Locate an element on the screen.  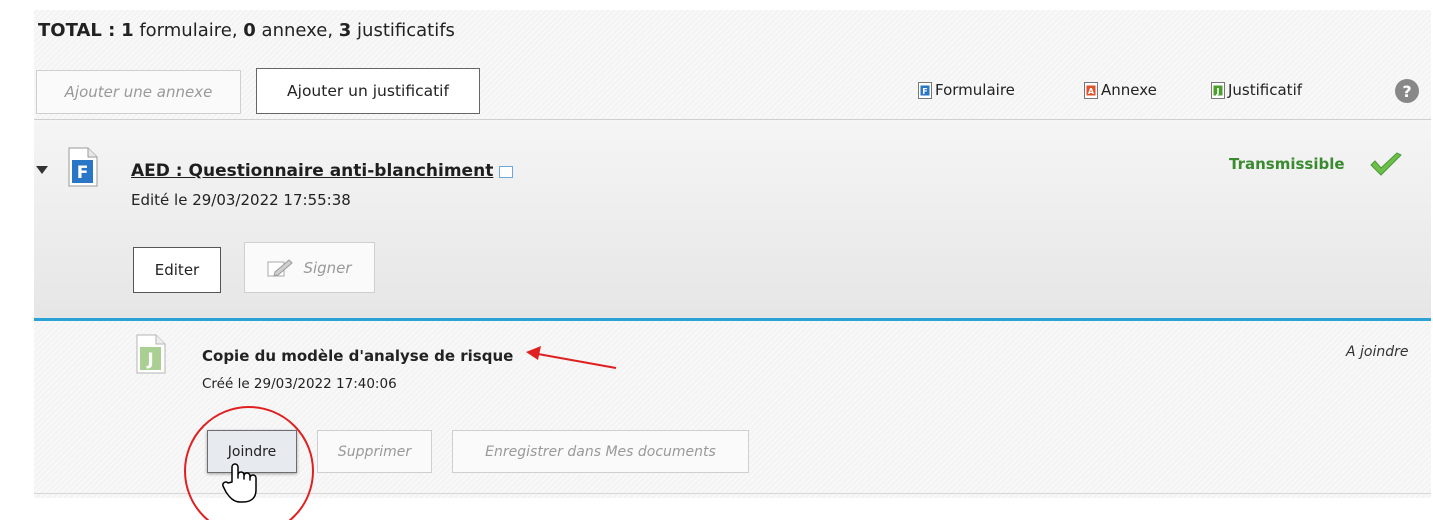
hand-cursor-icon is located at coordinates (239, 483).